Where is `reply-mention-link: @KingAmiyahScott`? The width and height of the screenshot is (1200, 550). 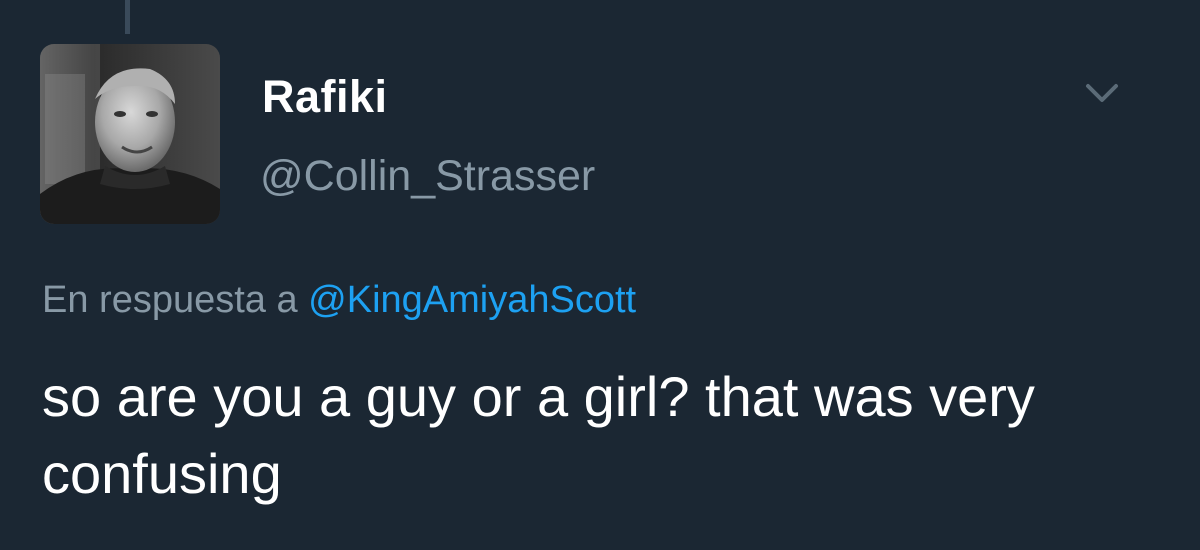
reply-mention-link: @KingAmiyahScott is located at coordinates (472, 300).